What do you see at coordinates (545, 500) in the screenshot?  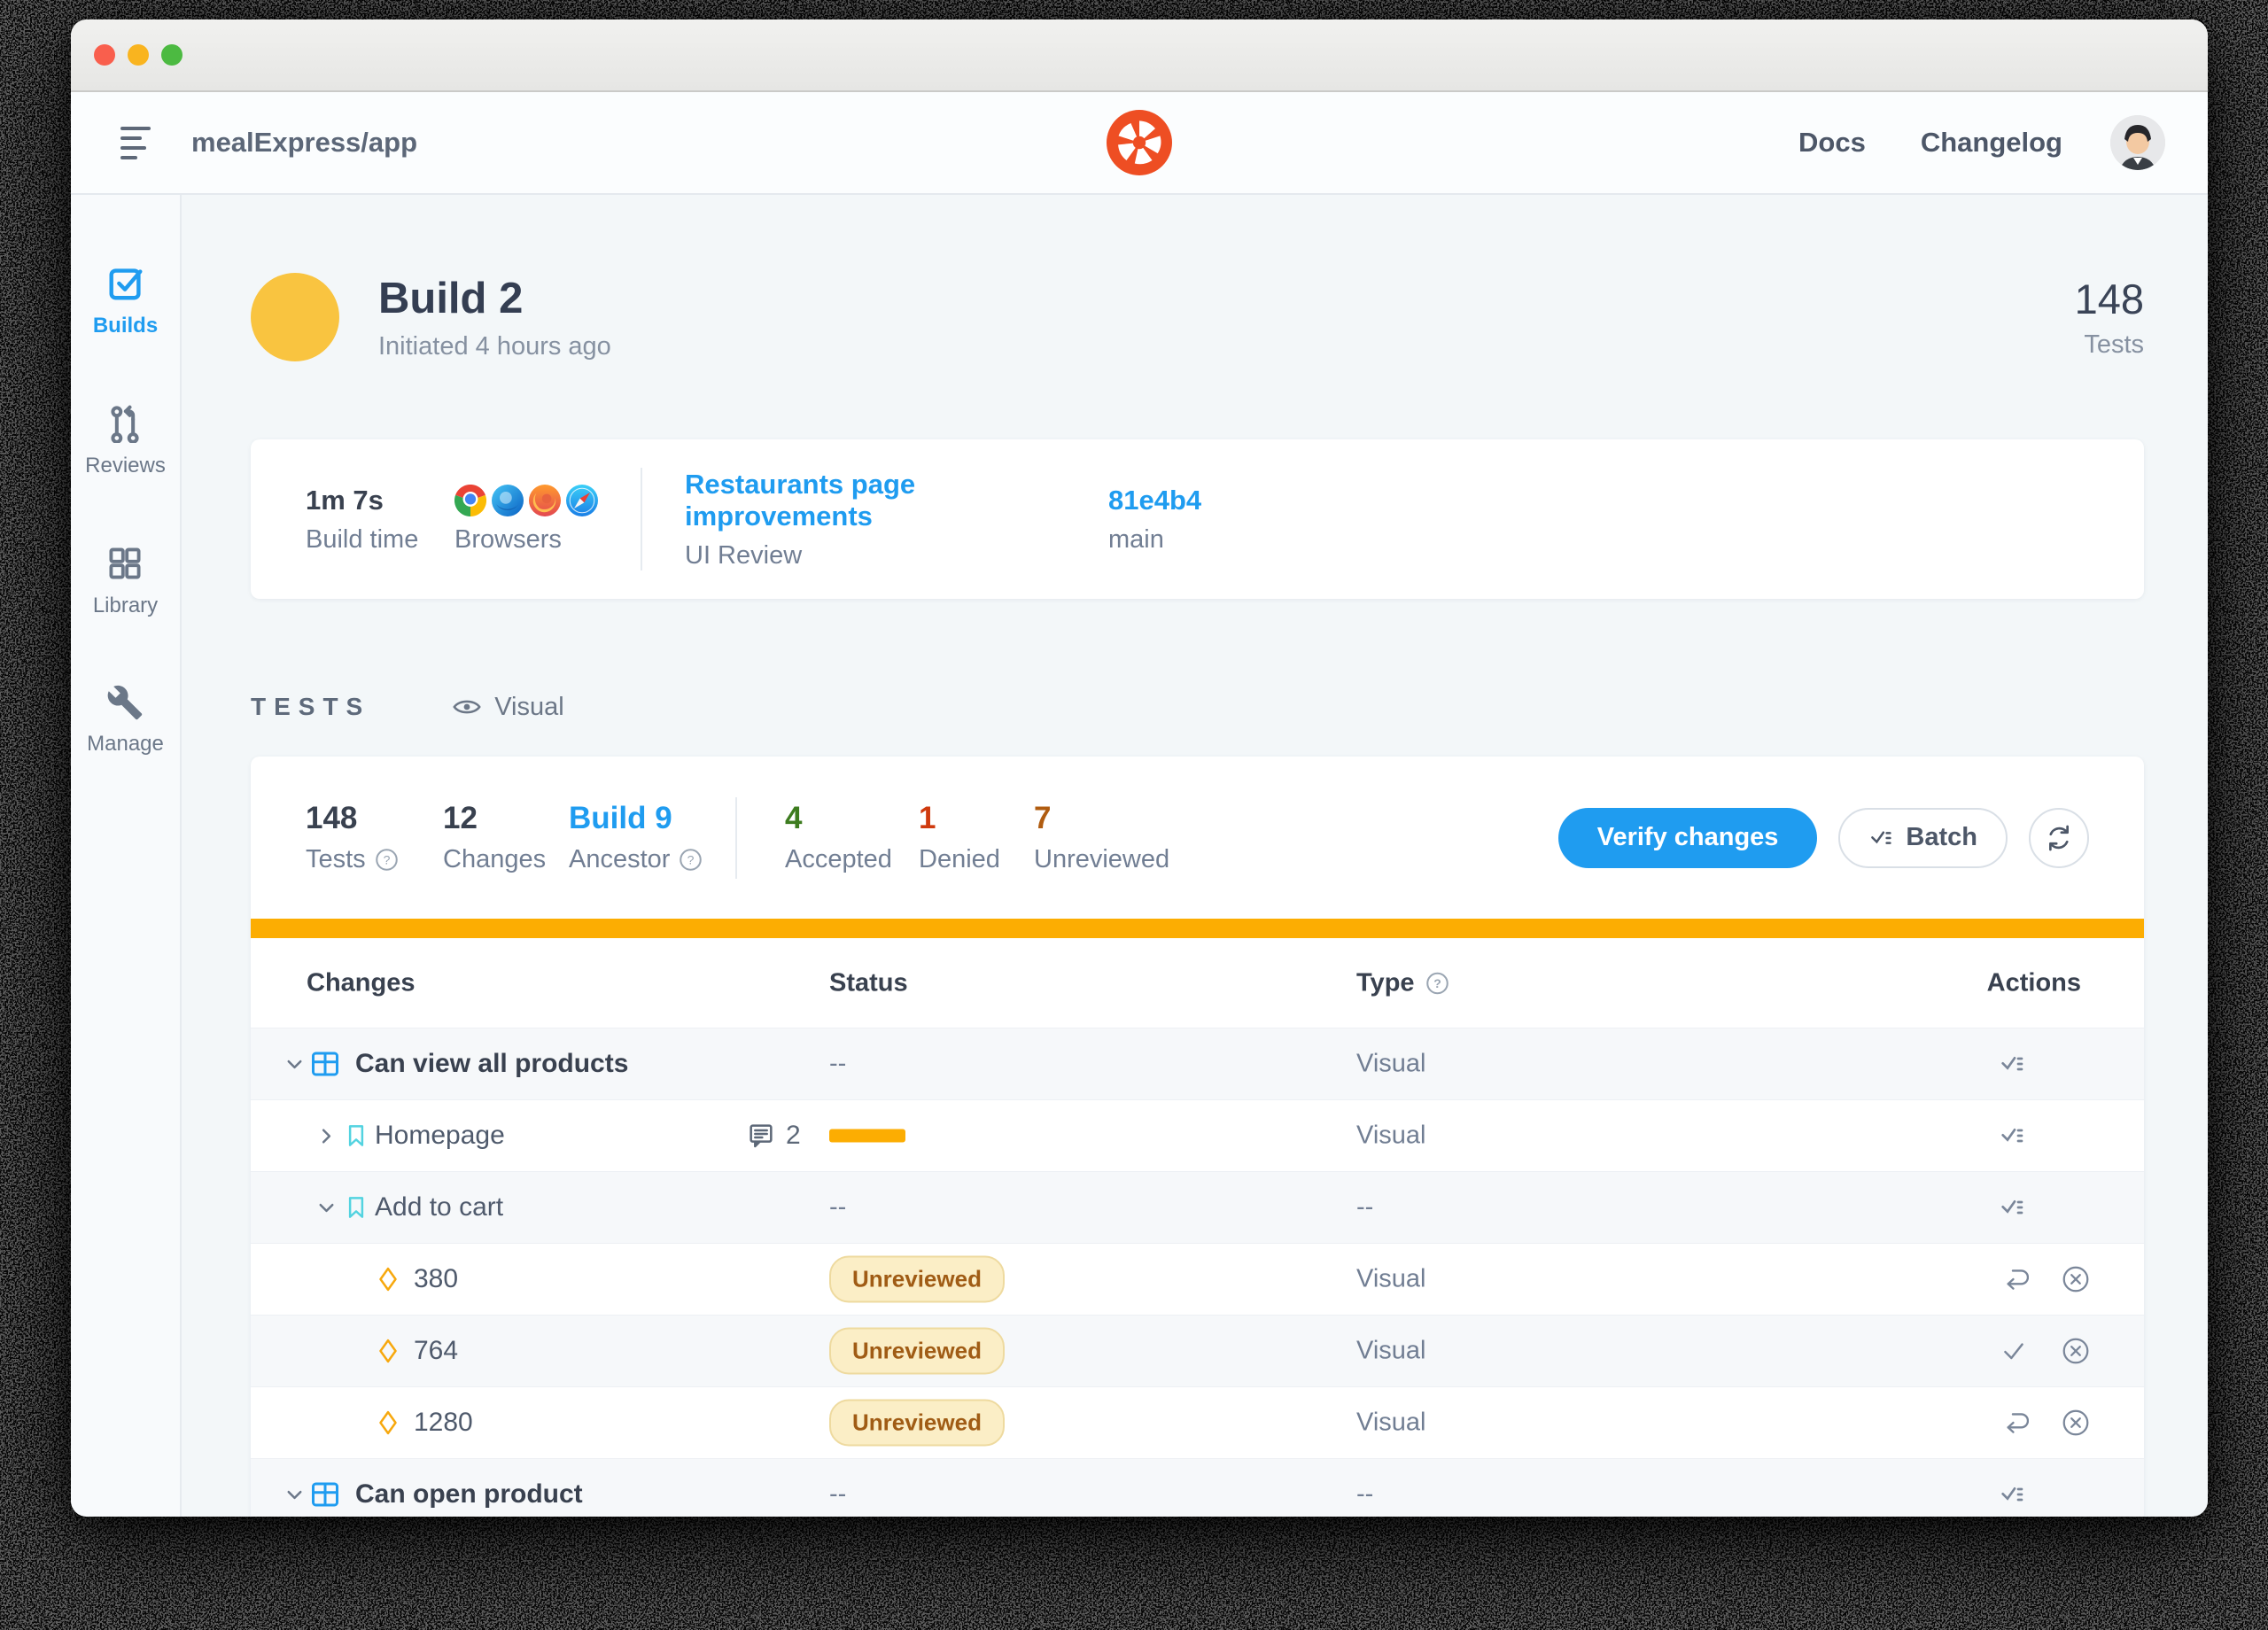 I see `firefox-icon` at bounding box center [545, 500].